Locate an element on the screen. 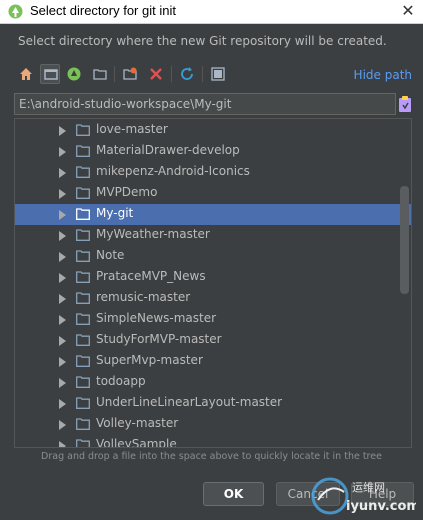 Image resolution: width=423 pixels, height=520 pixels. window-title: Select directory for git init is located at coordinates (103, 10).